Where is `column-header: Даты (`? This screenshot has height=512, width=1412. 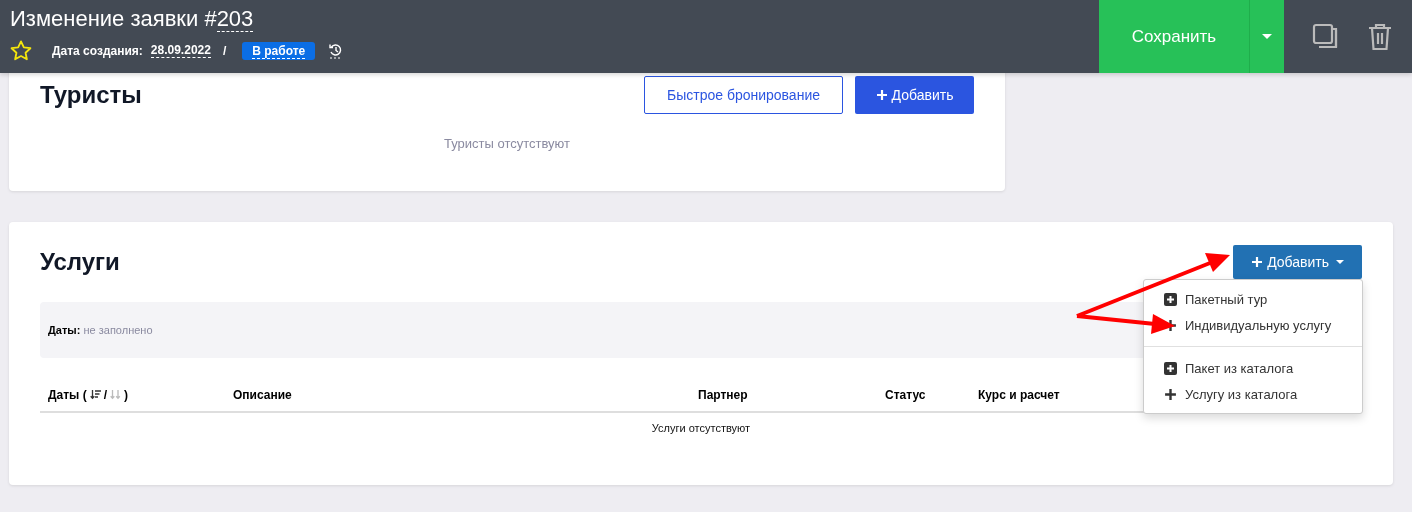
column-header: Даты ( is located at coordinates (67, 394).